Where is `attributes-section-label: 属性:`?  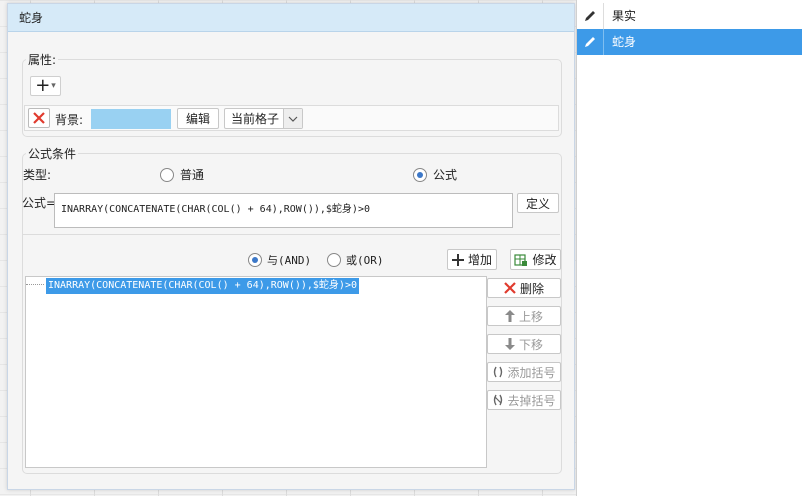 attributes-section-label: 属性: is located at coordinates (42, 59).